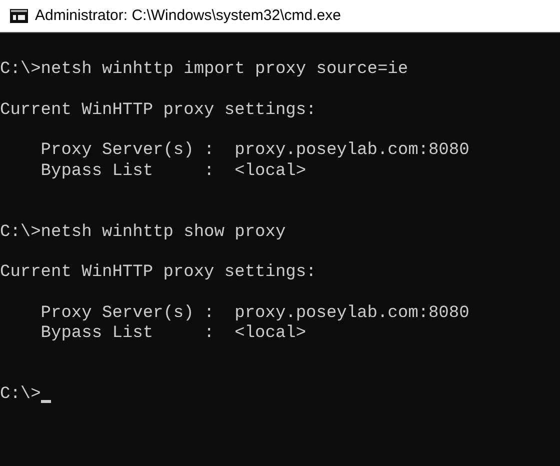  What do you see at coordinates (143, 232) in the screenshot?
I see `console-line: C:\>netsh winhttp show proxy` at bounding box center [143, 232].